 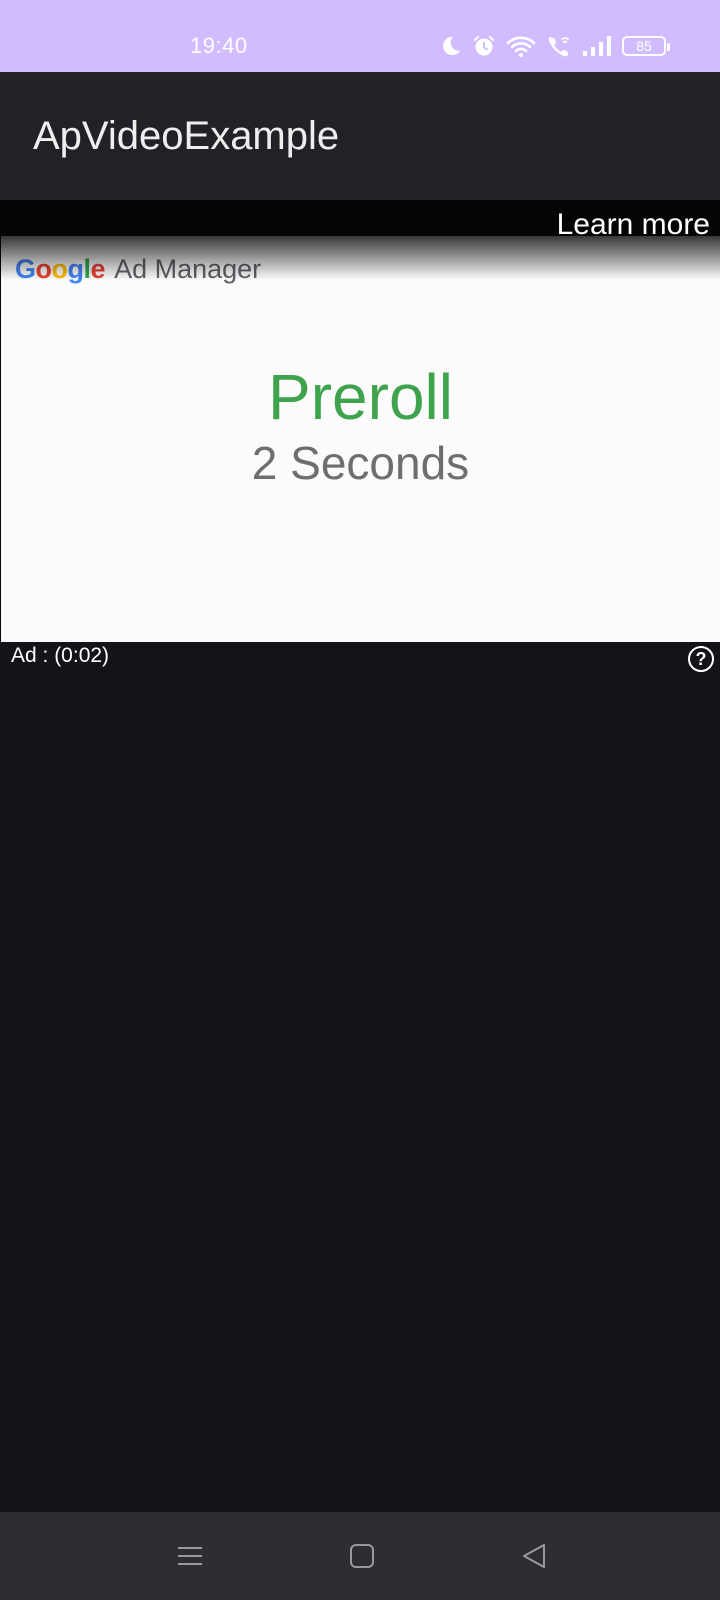 I want to click on ad-subline: 2 Seconds, so click(x=360, y=463).